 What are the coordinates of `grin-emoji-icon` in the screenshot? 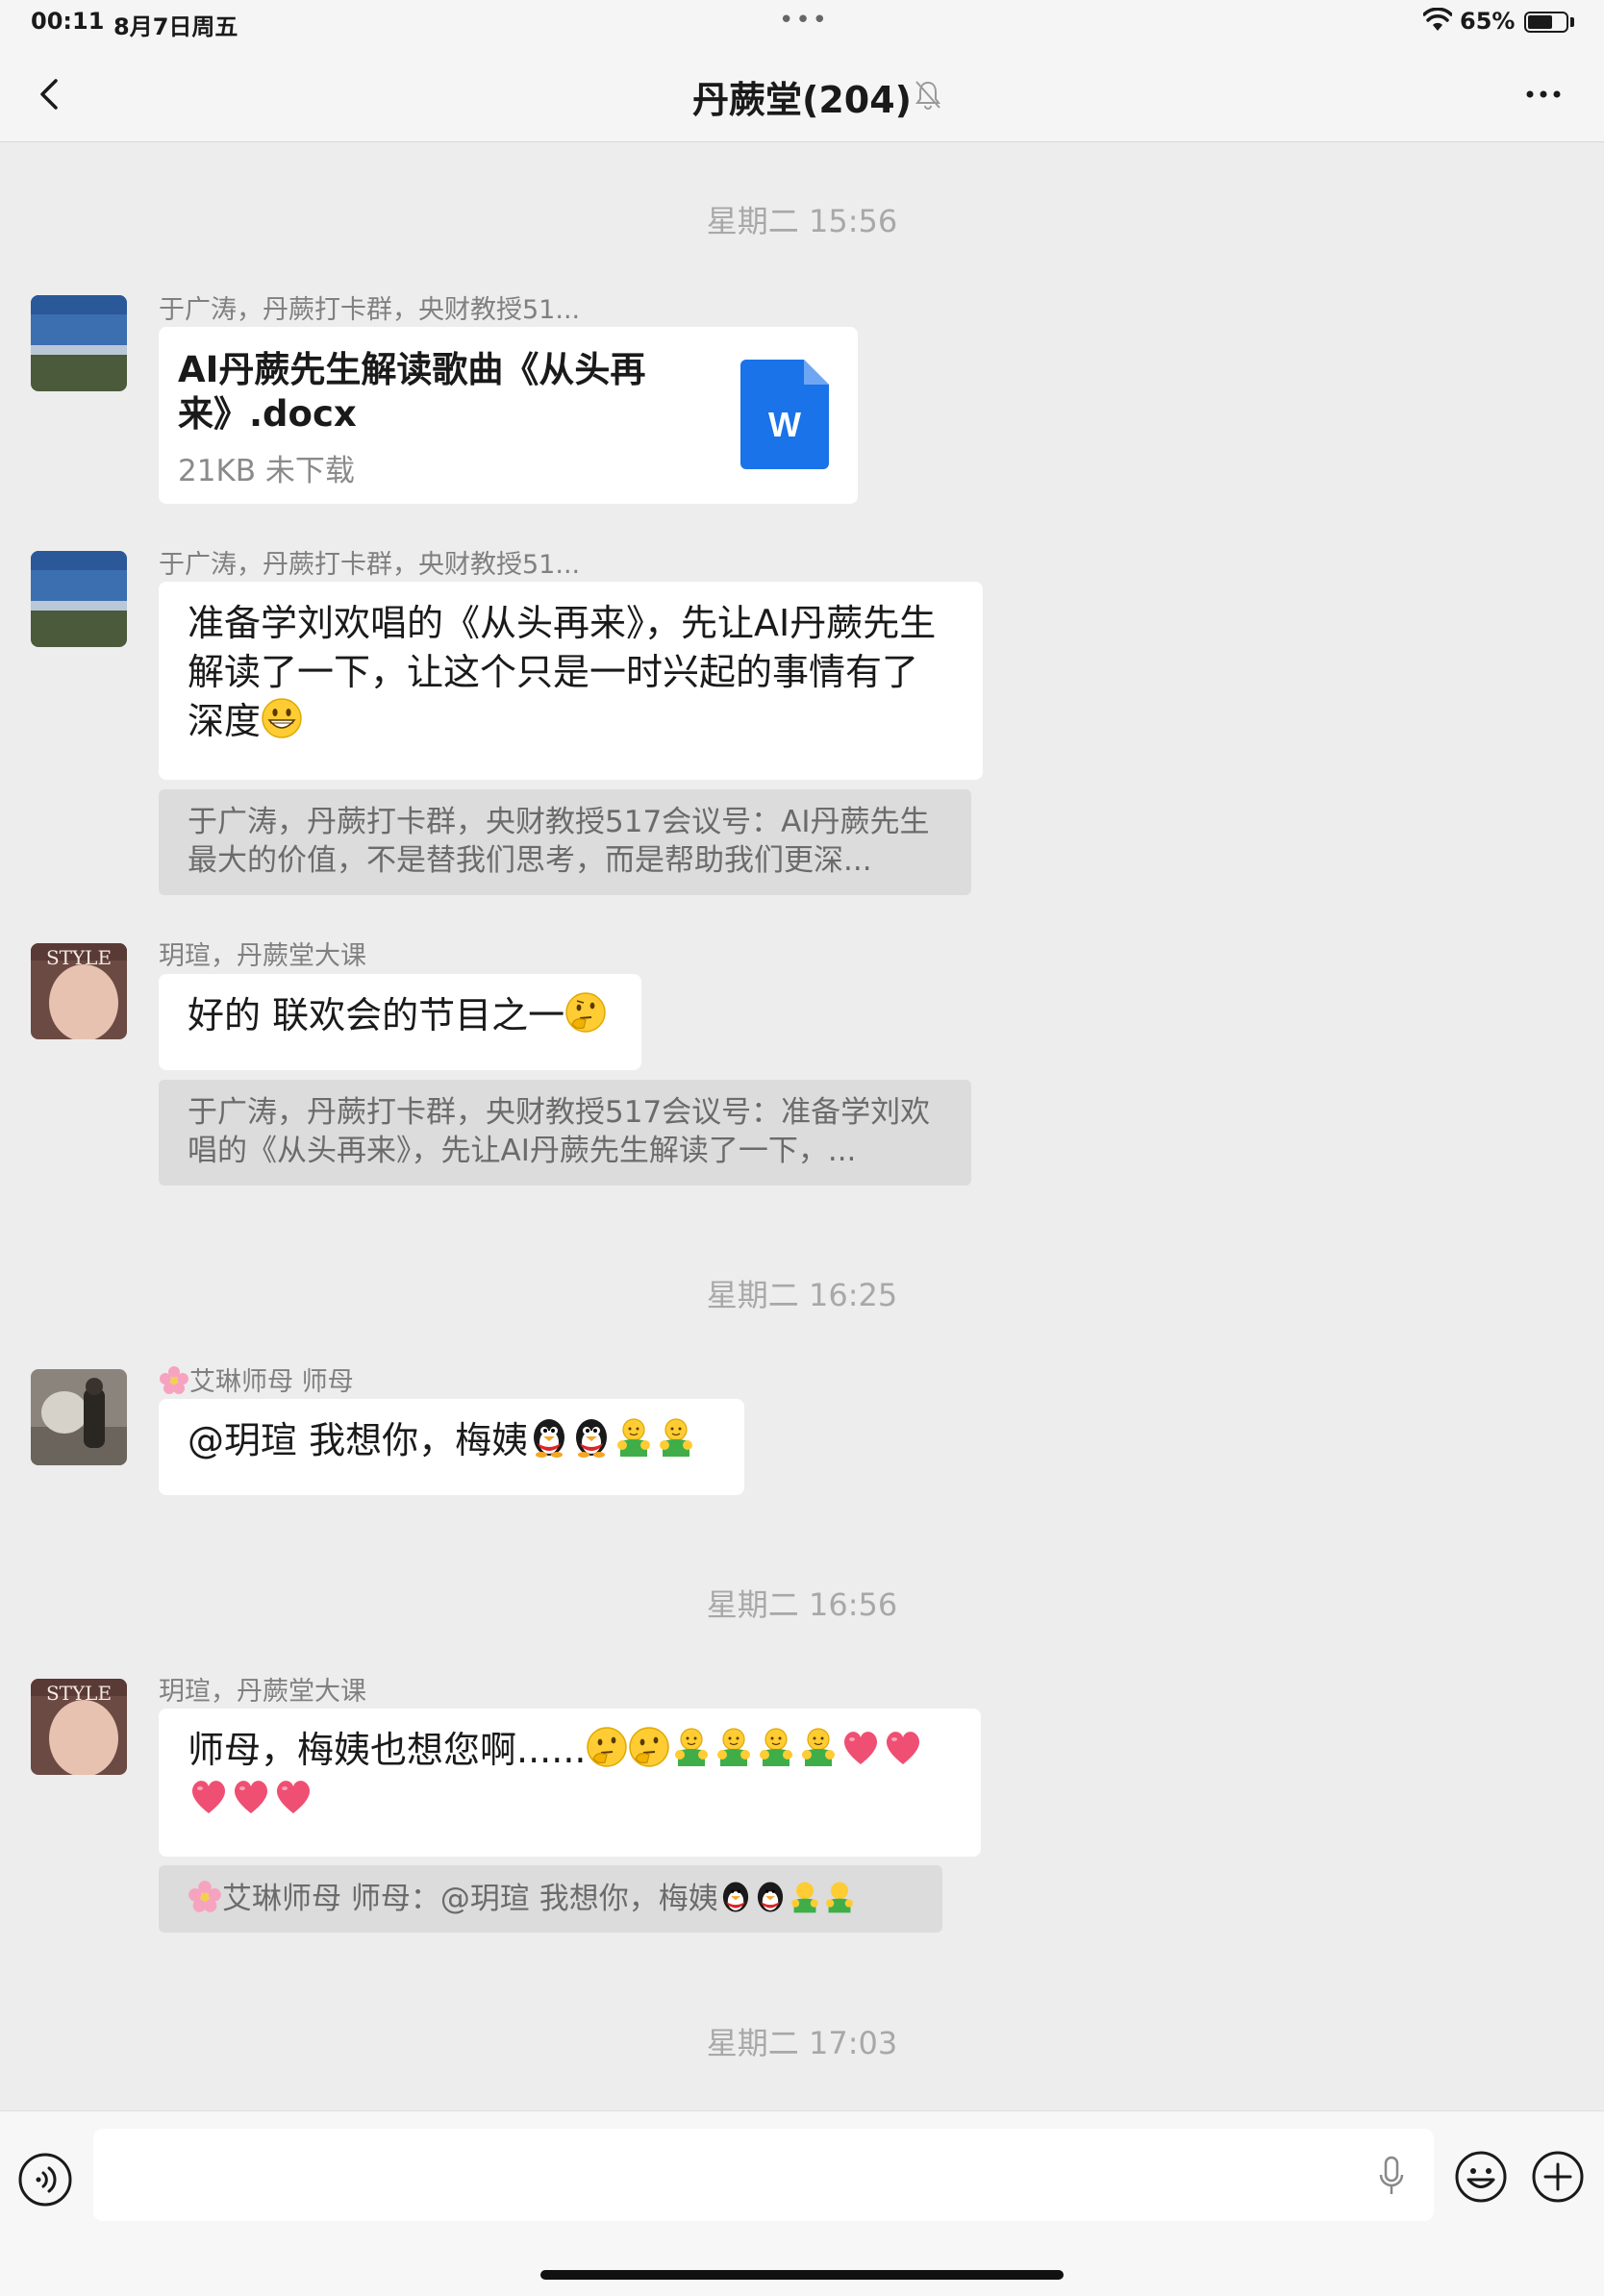 It's located at (282, 718).